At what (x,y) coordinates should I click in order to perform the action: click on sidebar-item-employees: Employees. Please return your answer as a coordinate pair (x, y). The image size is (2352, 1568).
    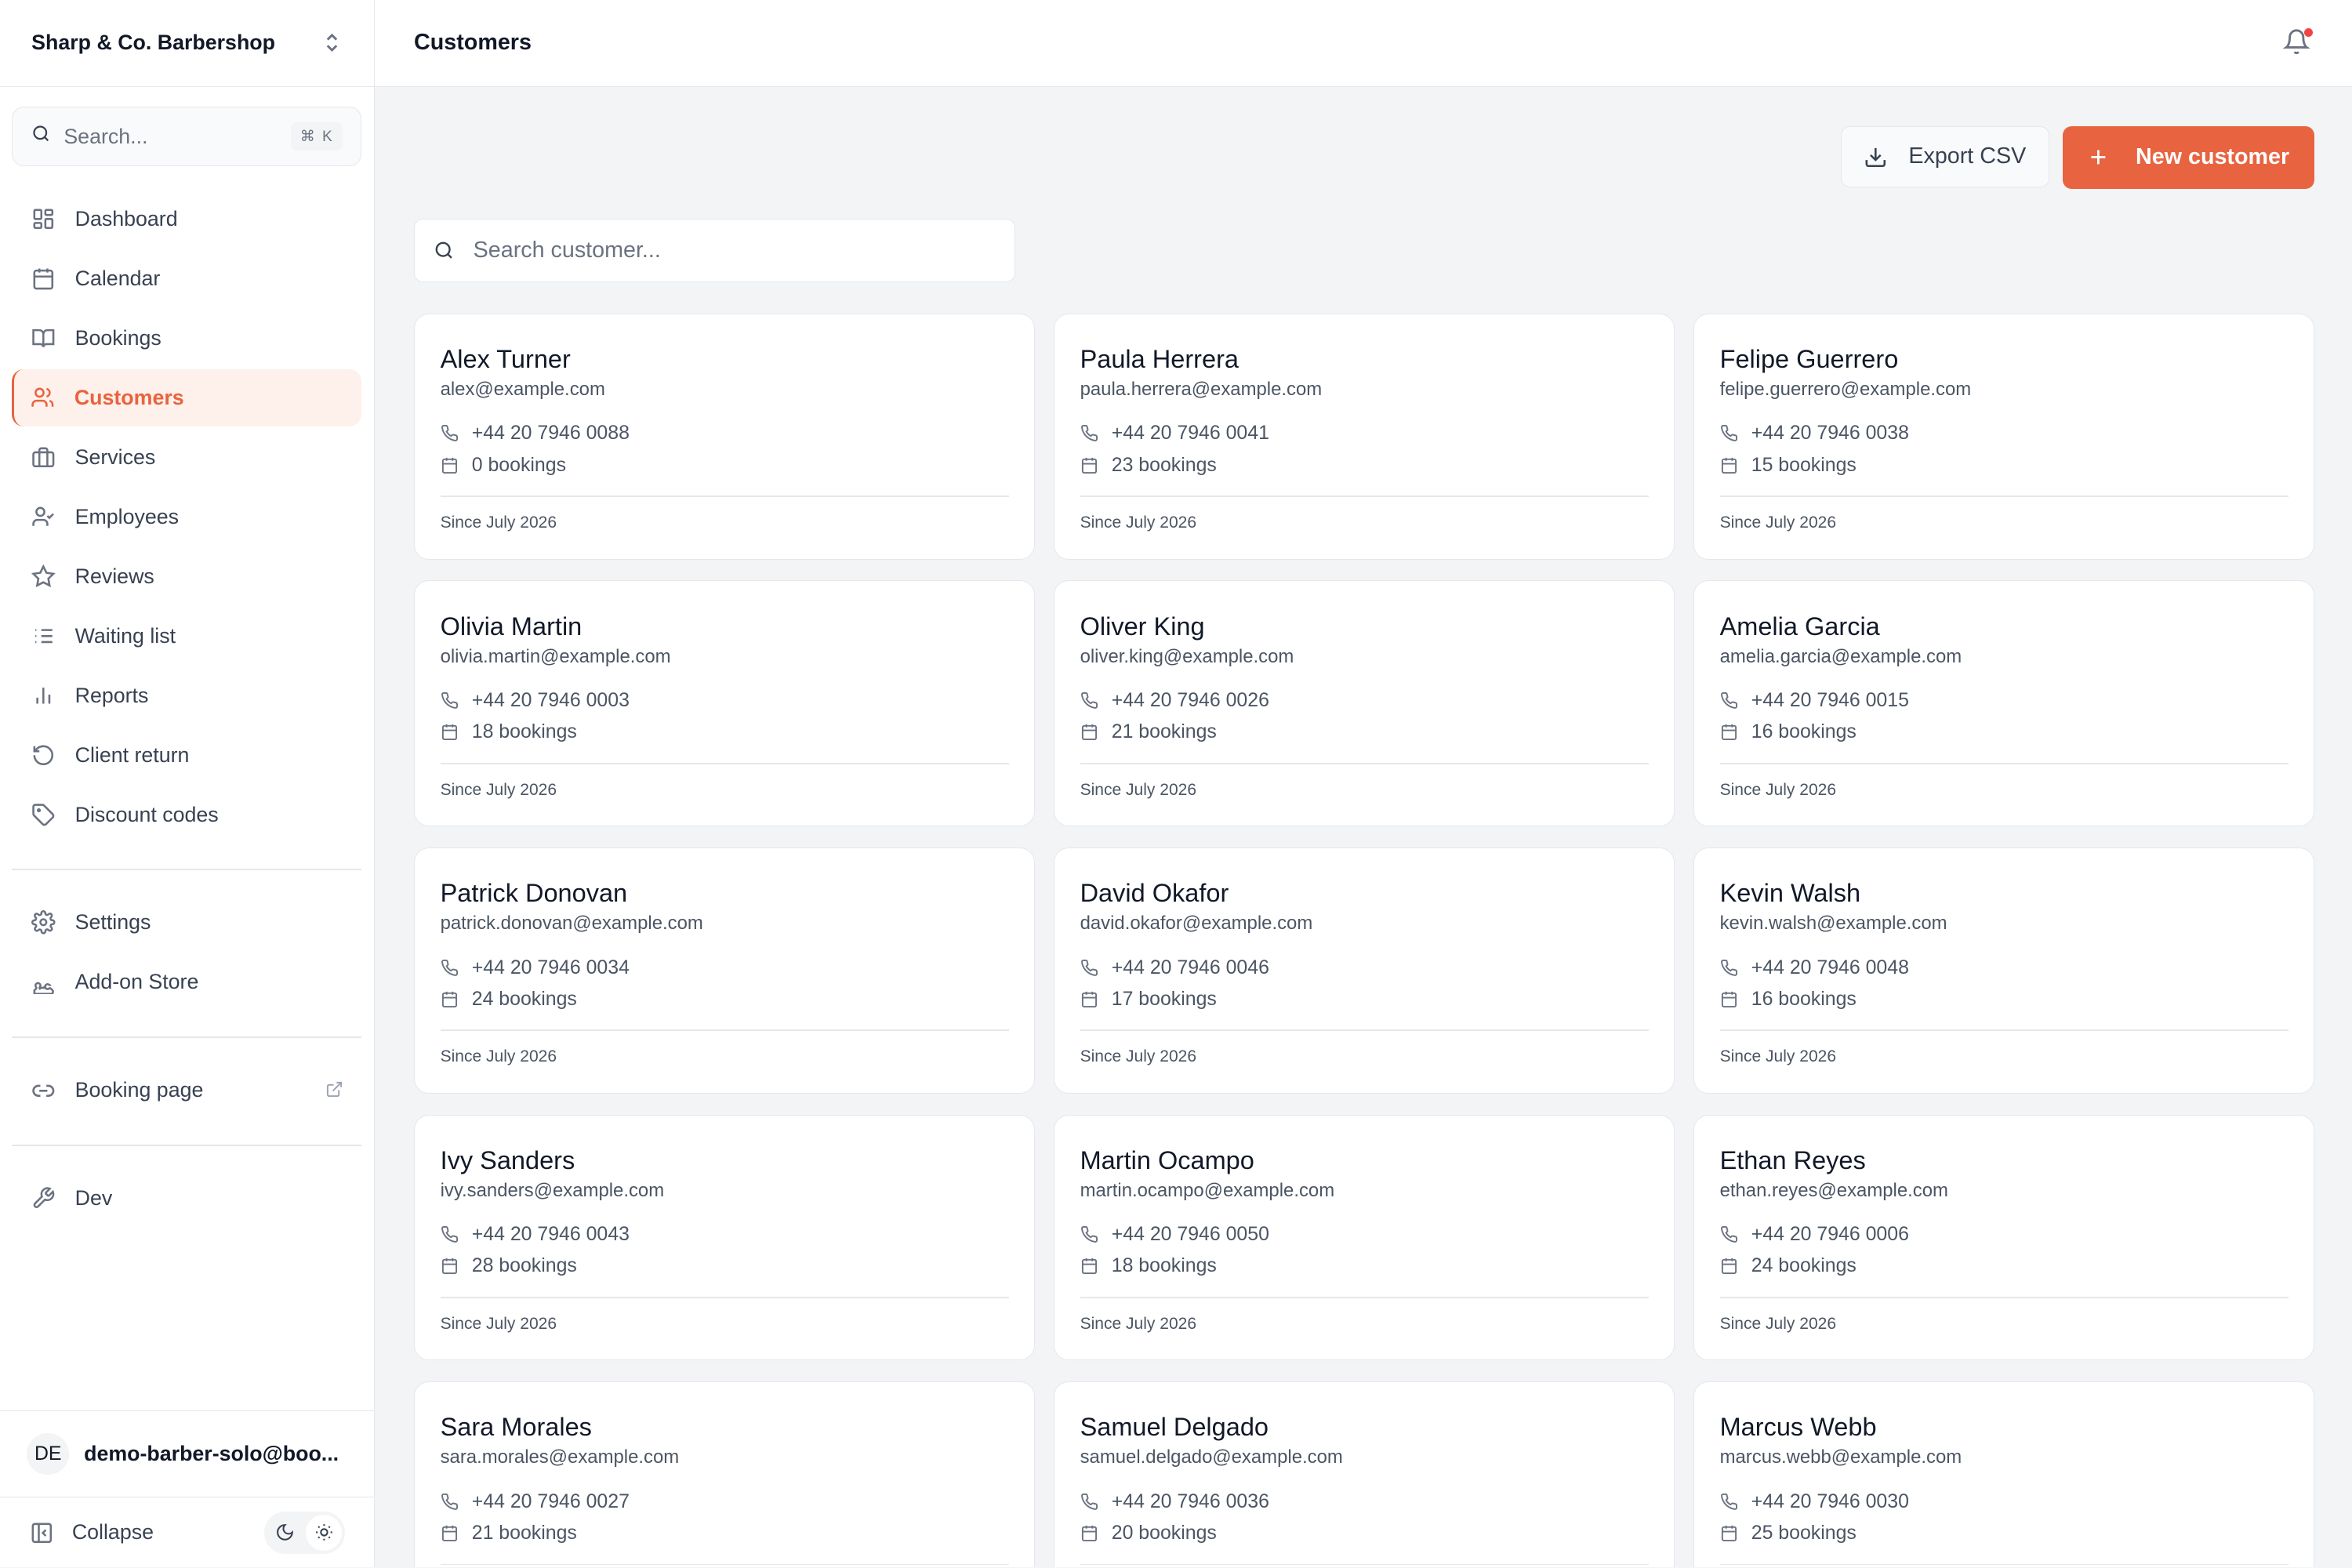
    Looking at the image, I should click on (186, 517).